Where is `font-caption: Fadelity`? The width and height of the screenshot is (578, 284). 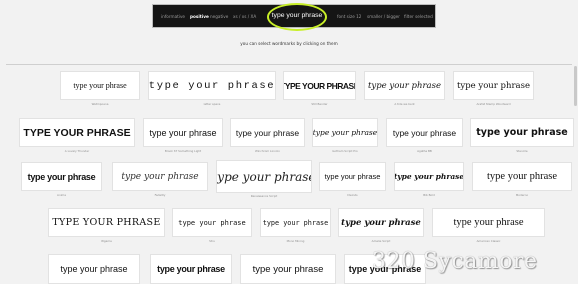 font-caption: Fadelity is located at coordinates (160, 195).